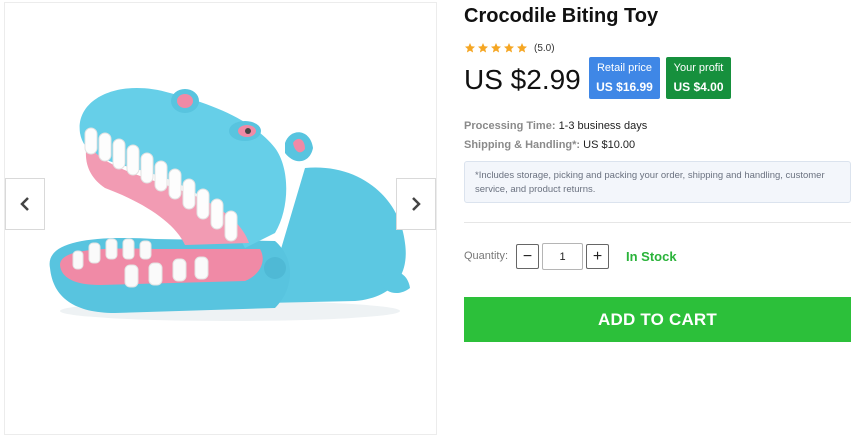 The width and height of the screenshot is (860, 437). Describe the element at coordinates (657, 319) in the screenshot. I see `add-to-cart-button: ADD TO CART` at that location.